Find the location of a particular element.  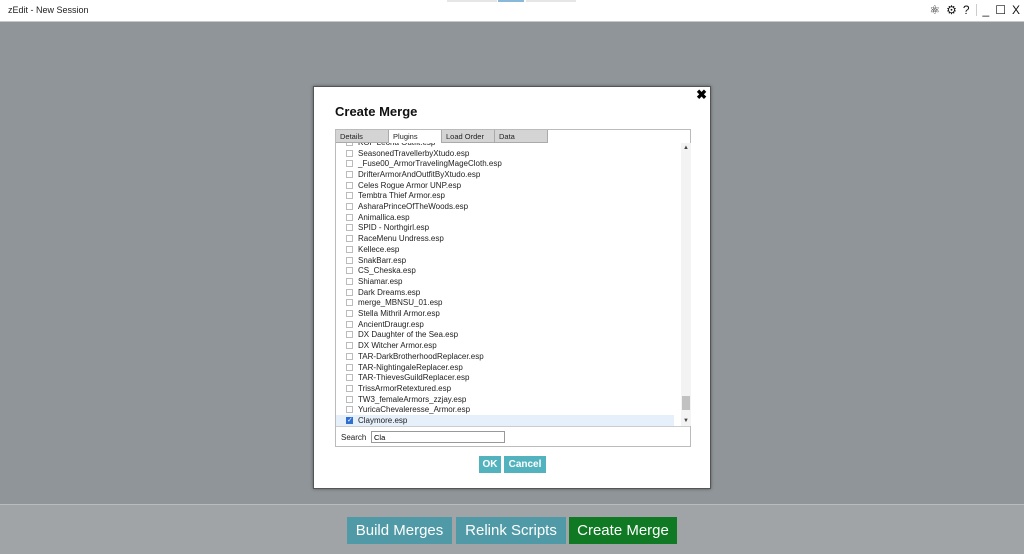

plugin-item: SeasonedTravellerbyXtudo.esp is located at coordinates (505, 153).